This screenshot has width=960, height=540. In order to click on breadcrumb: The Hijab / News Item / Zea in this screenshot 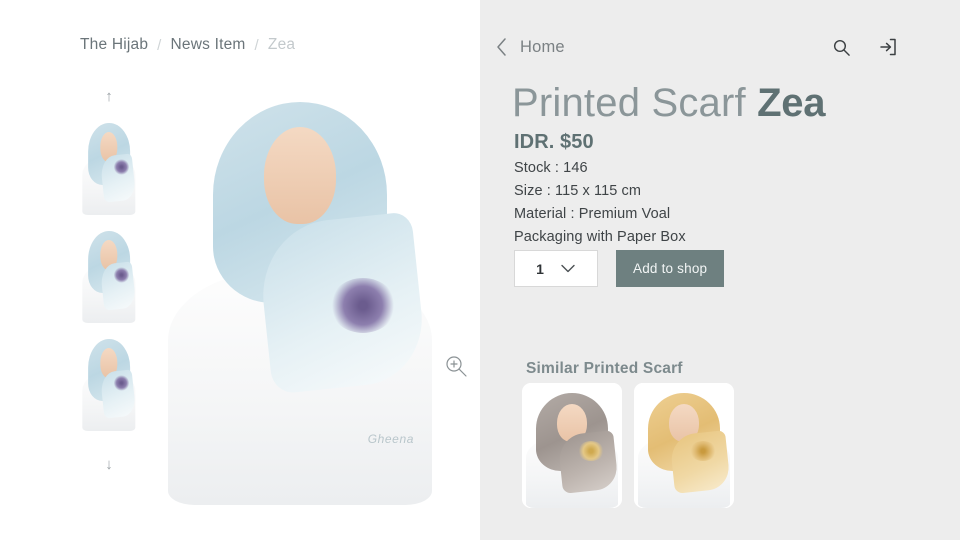, I will do `click(187, 45)`.